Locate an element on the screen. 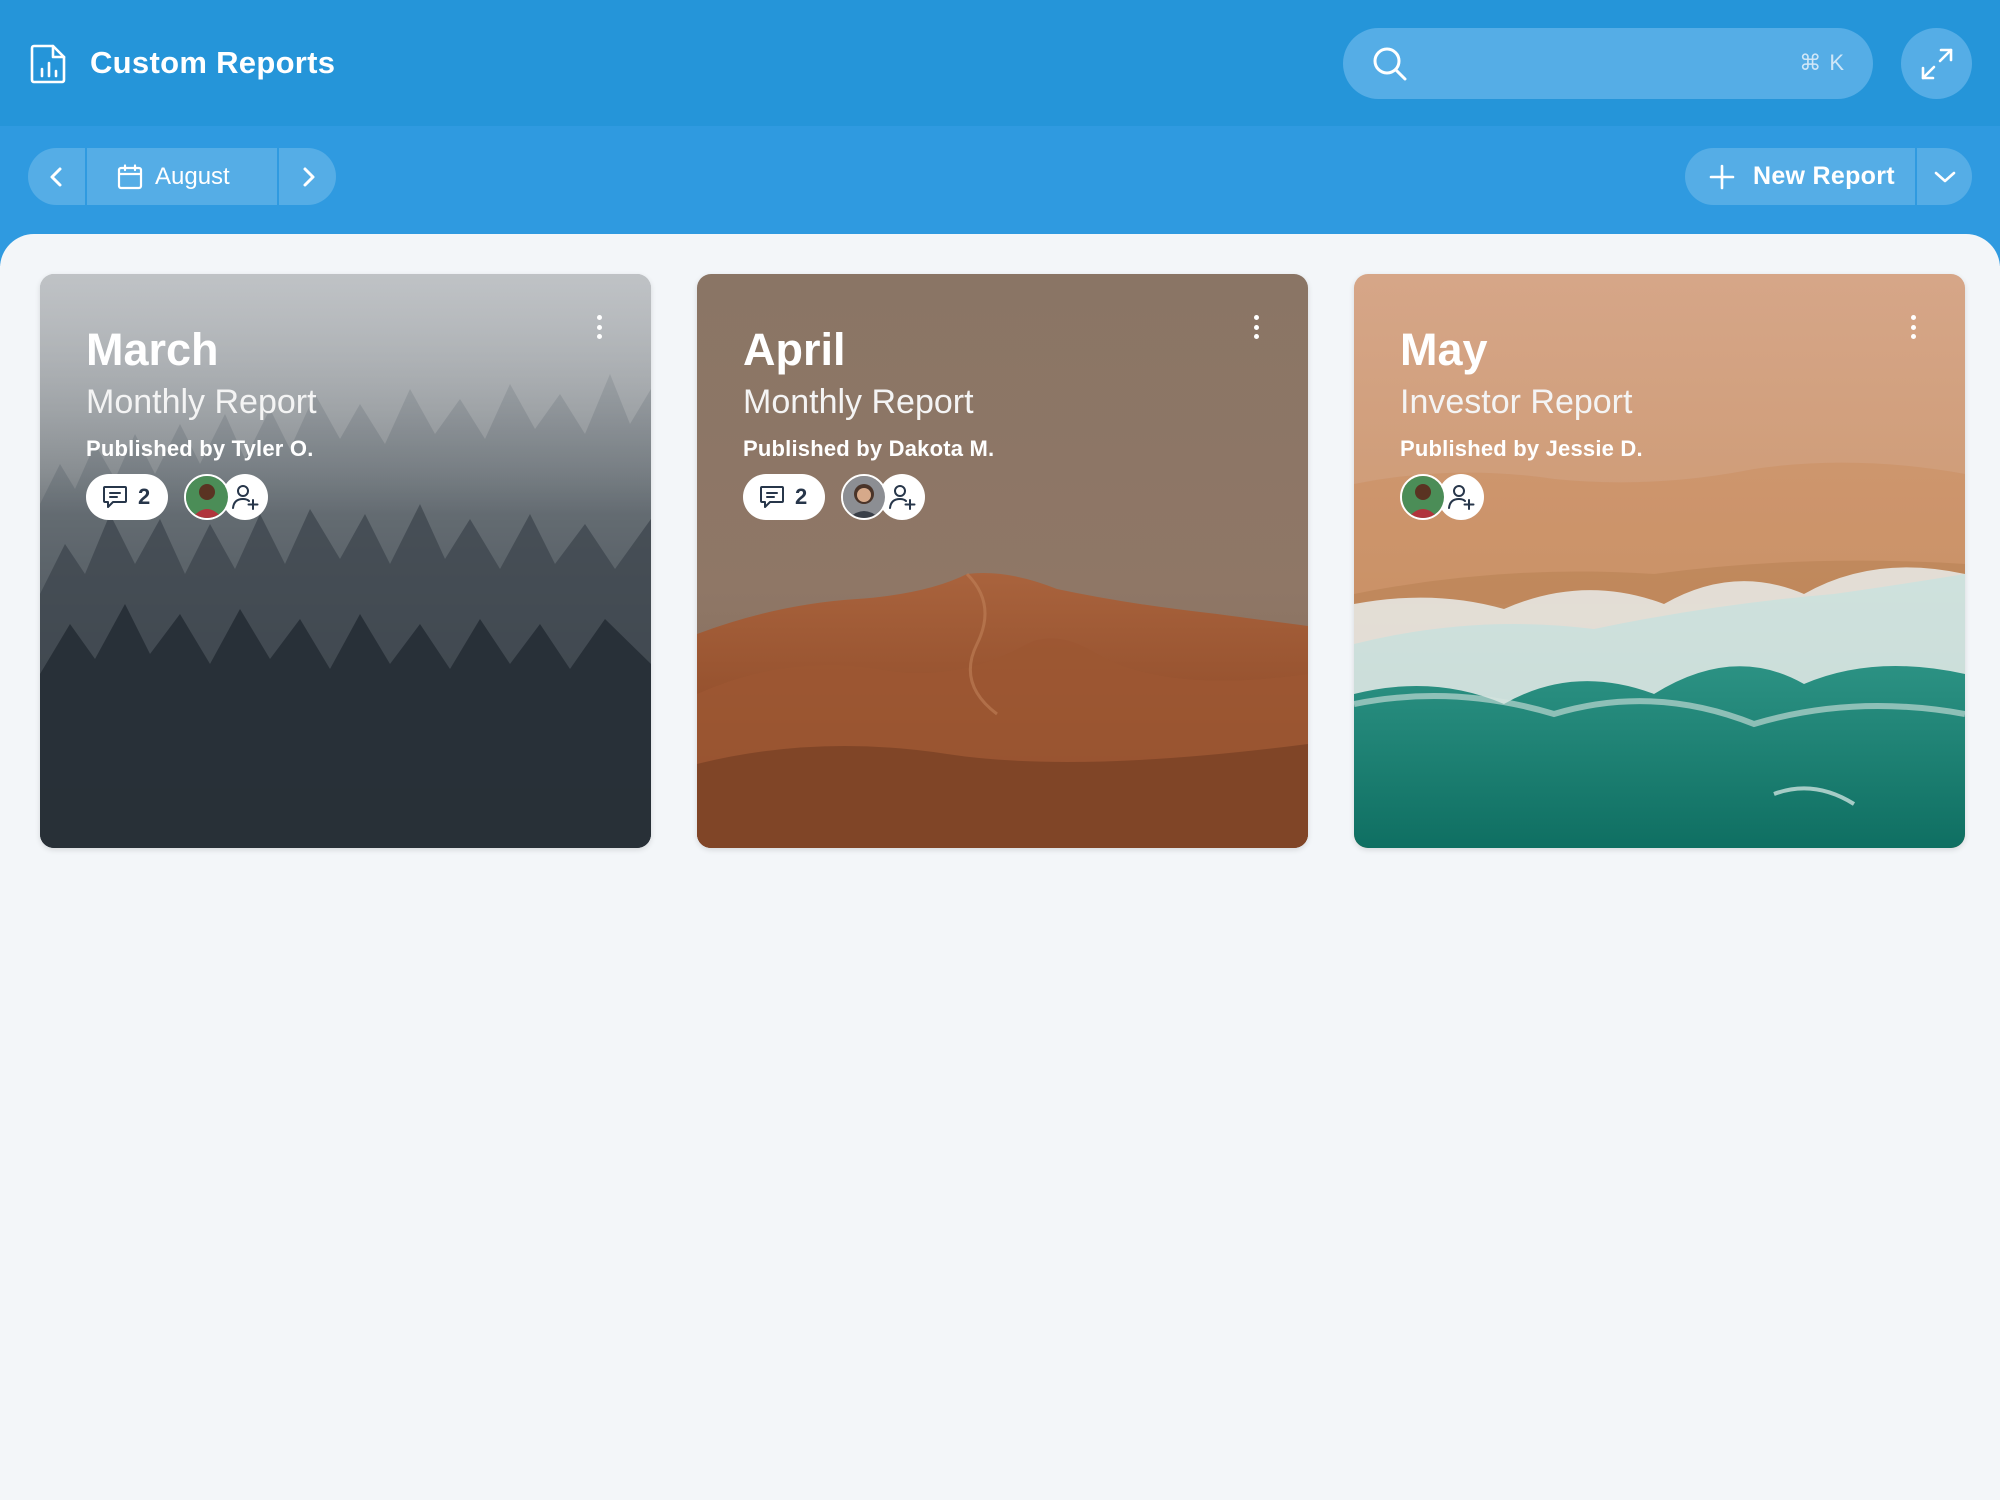  expand-button is located at coordinates (1936, 63).